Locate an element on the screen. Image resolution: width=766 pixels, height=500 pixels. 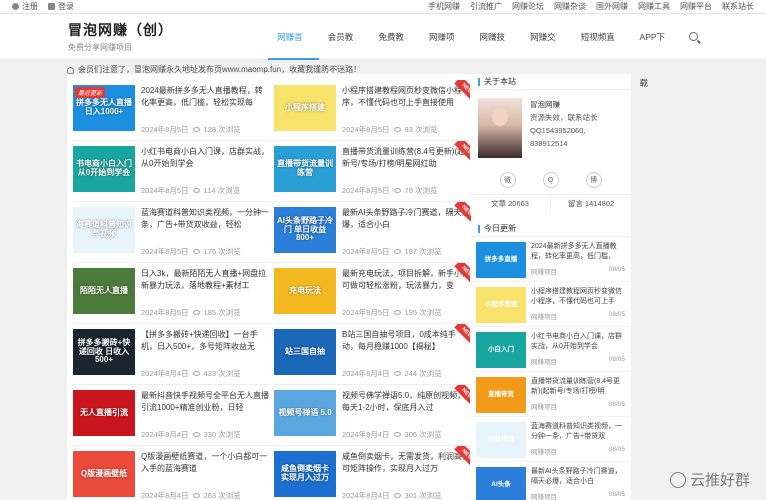
thumbnail-text: 海赛道科普知识类视频 is located at coordinates (104, 229).